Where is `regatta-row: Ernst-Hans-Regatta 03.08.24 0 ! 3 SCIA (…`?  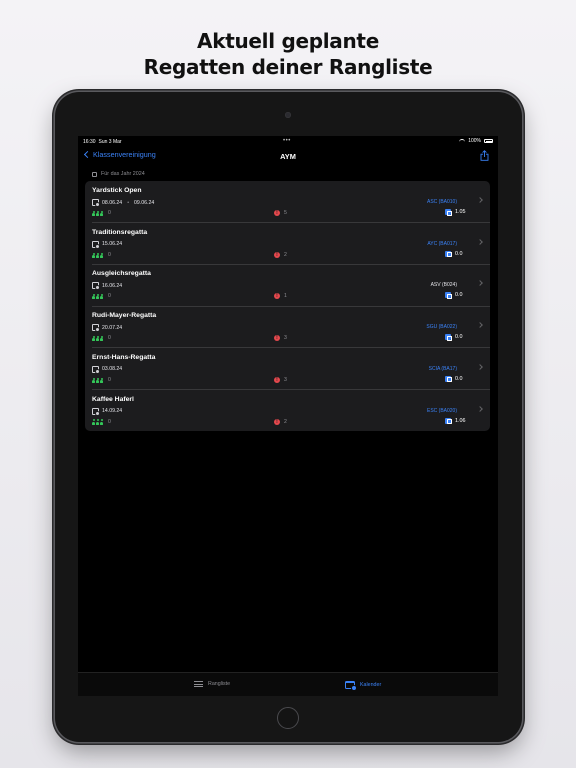
regatta-row: Ernst-Hans-Regatta 03.08.24 0 ! 3 SCIA (… is located at coordinates (287, 369).